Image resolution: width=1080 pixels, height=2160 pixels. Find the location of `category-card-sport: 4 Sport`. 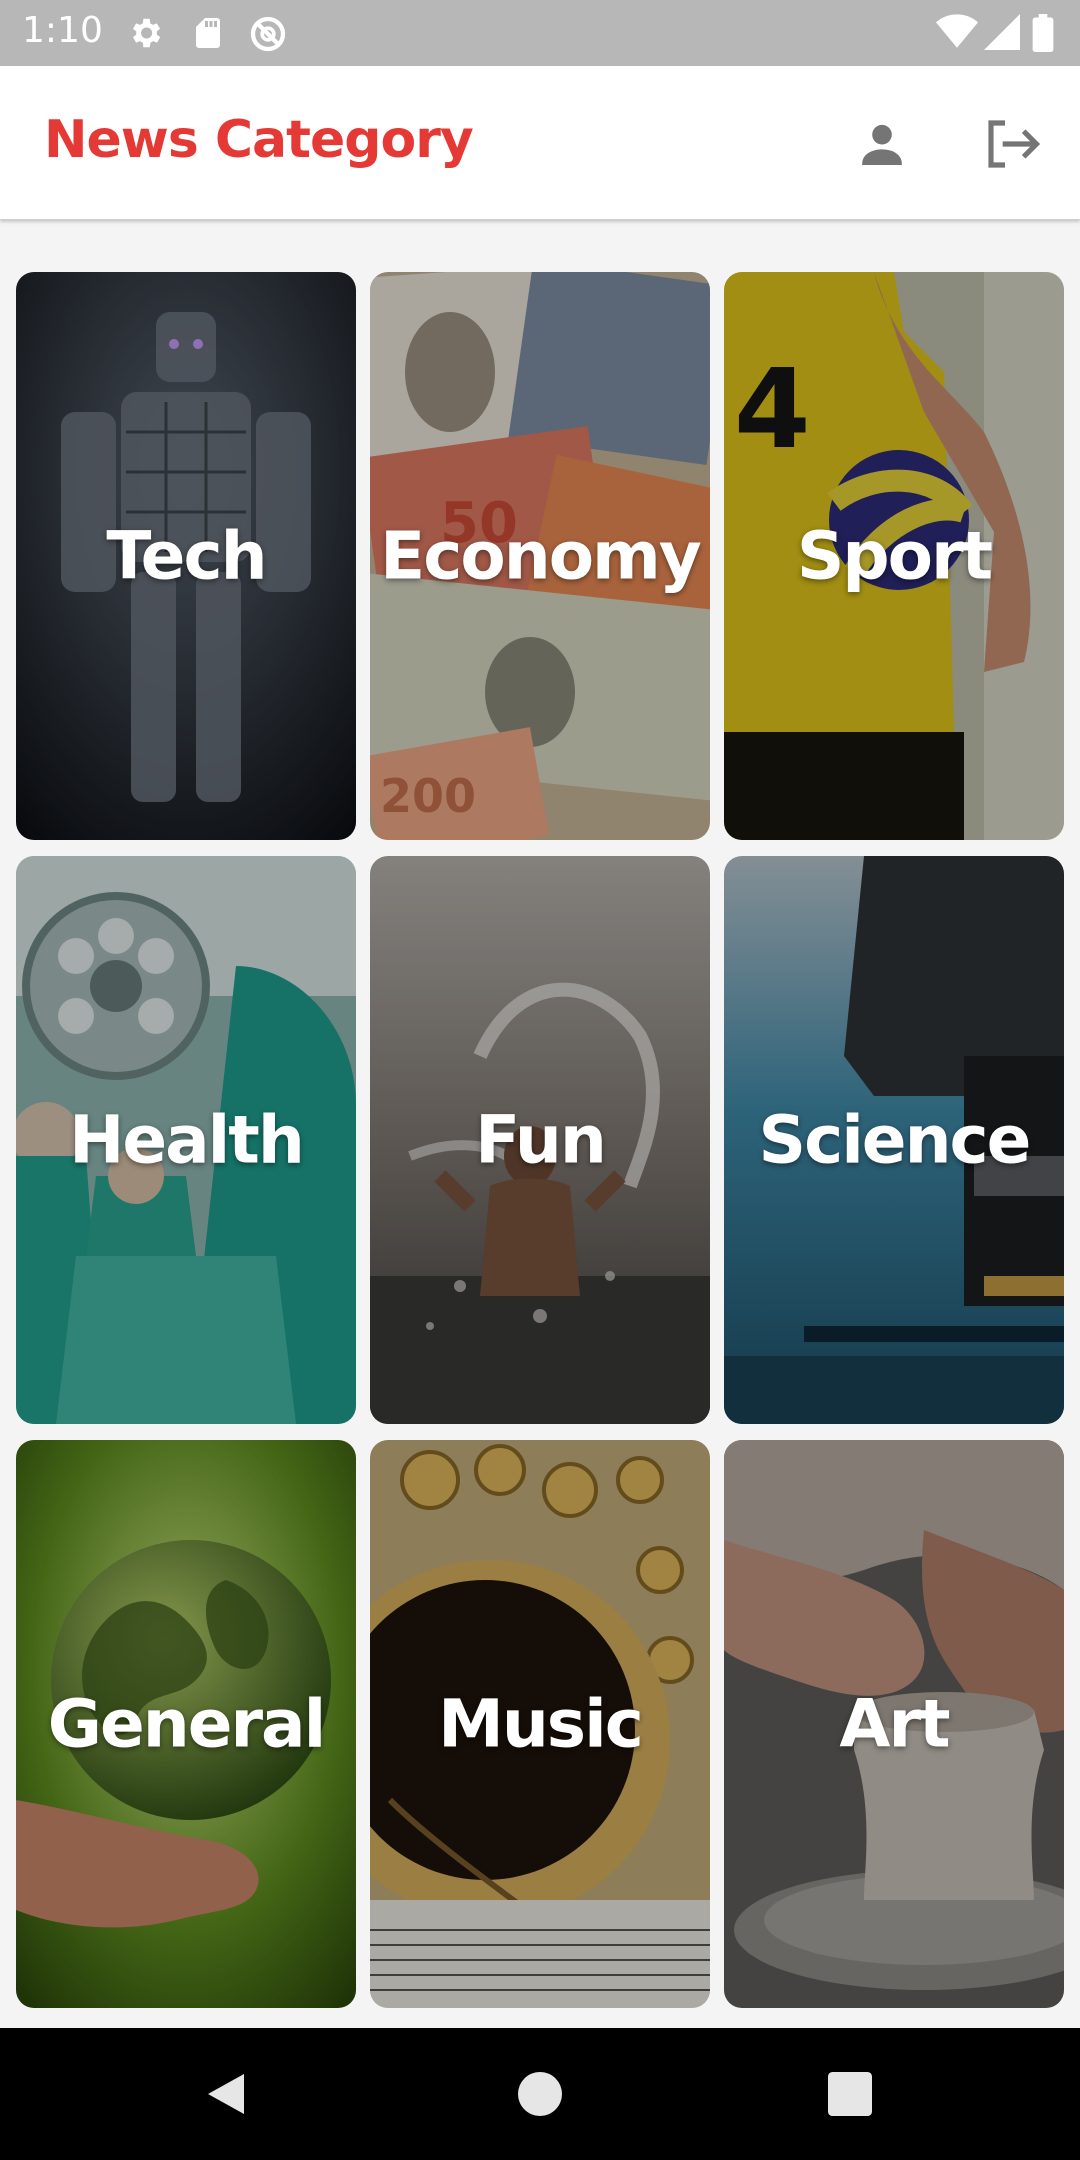

category-card-sport: 4 Sport is located at coordinates (894, 556).